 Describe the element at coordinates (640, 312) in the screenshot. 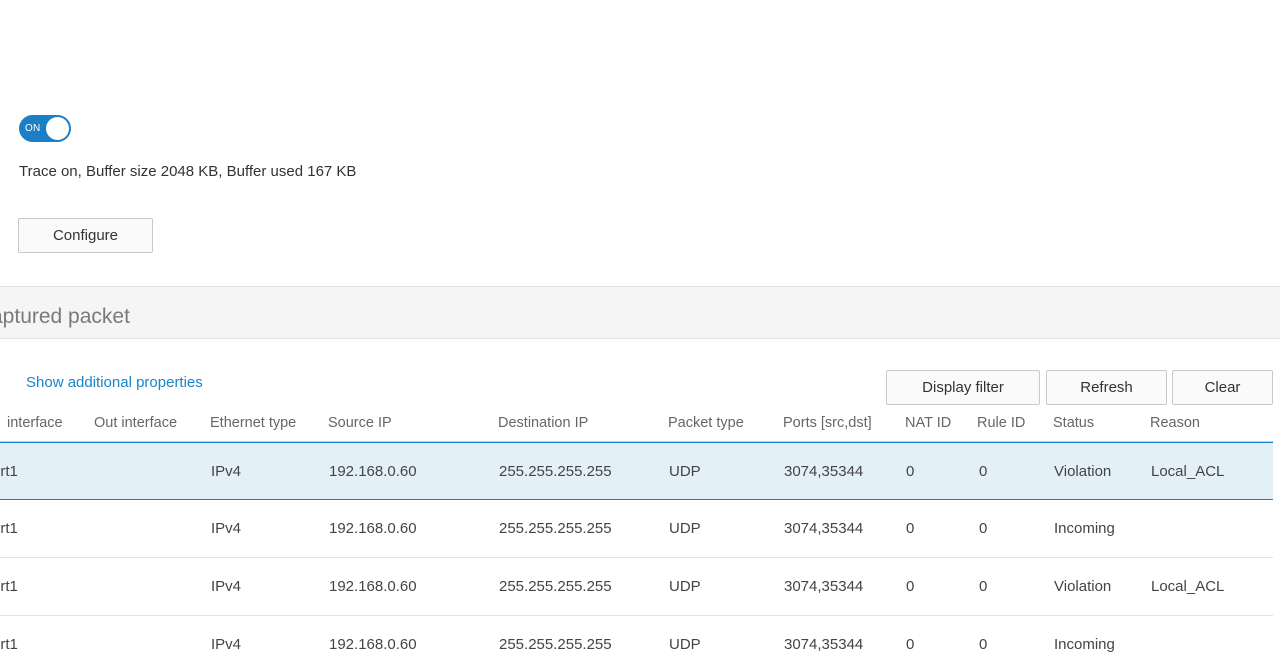

I see `captured-packet-section-header: aptured packet` at that location.